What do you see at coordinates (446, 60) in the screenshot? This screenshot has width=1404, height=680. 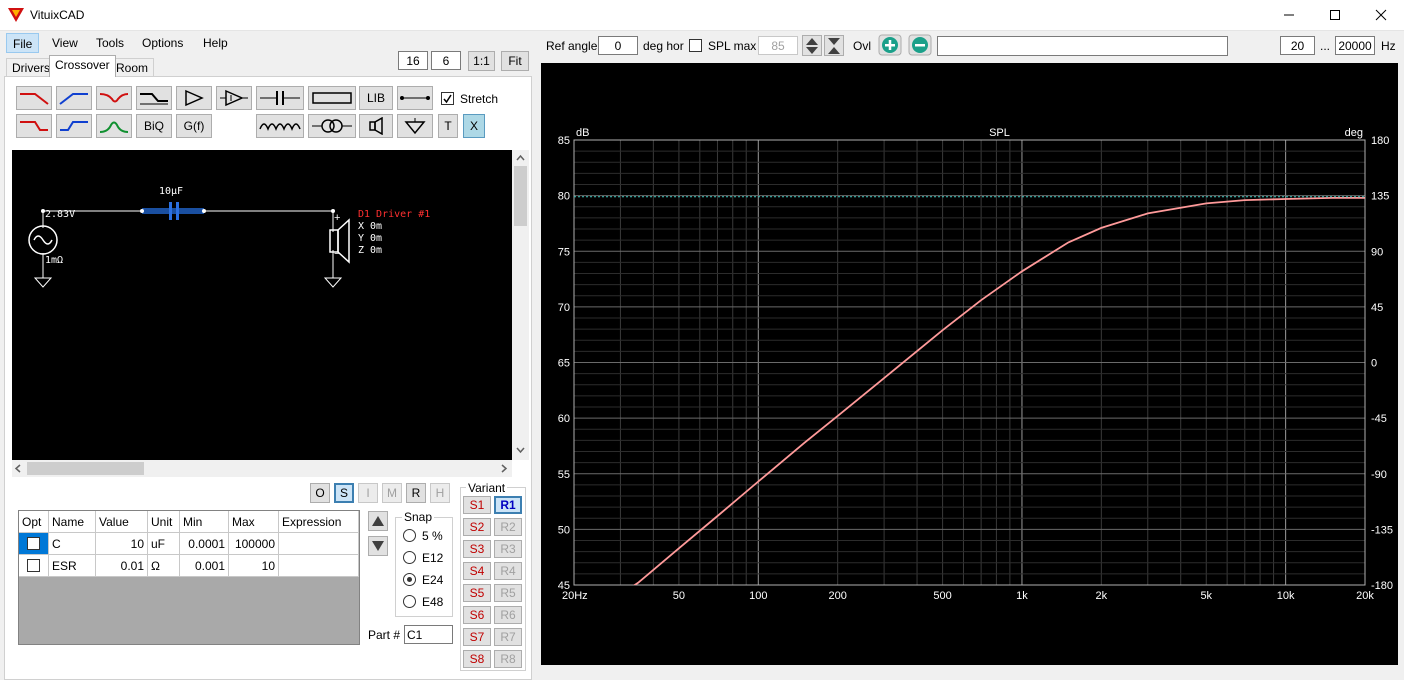 I see `grid-step-field: 6` at bounding box center [446, 60].